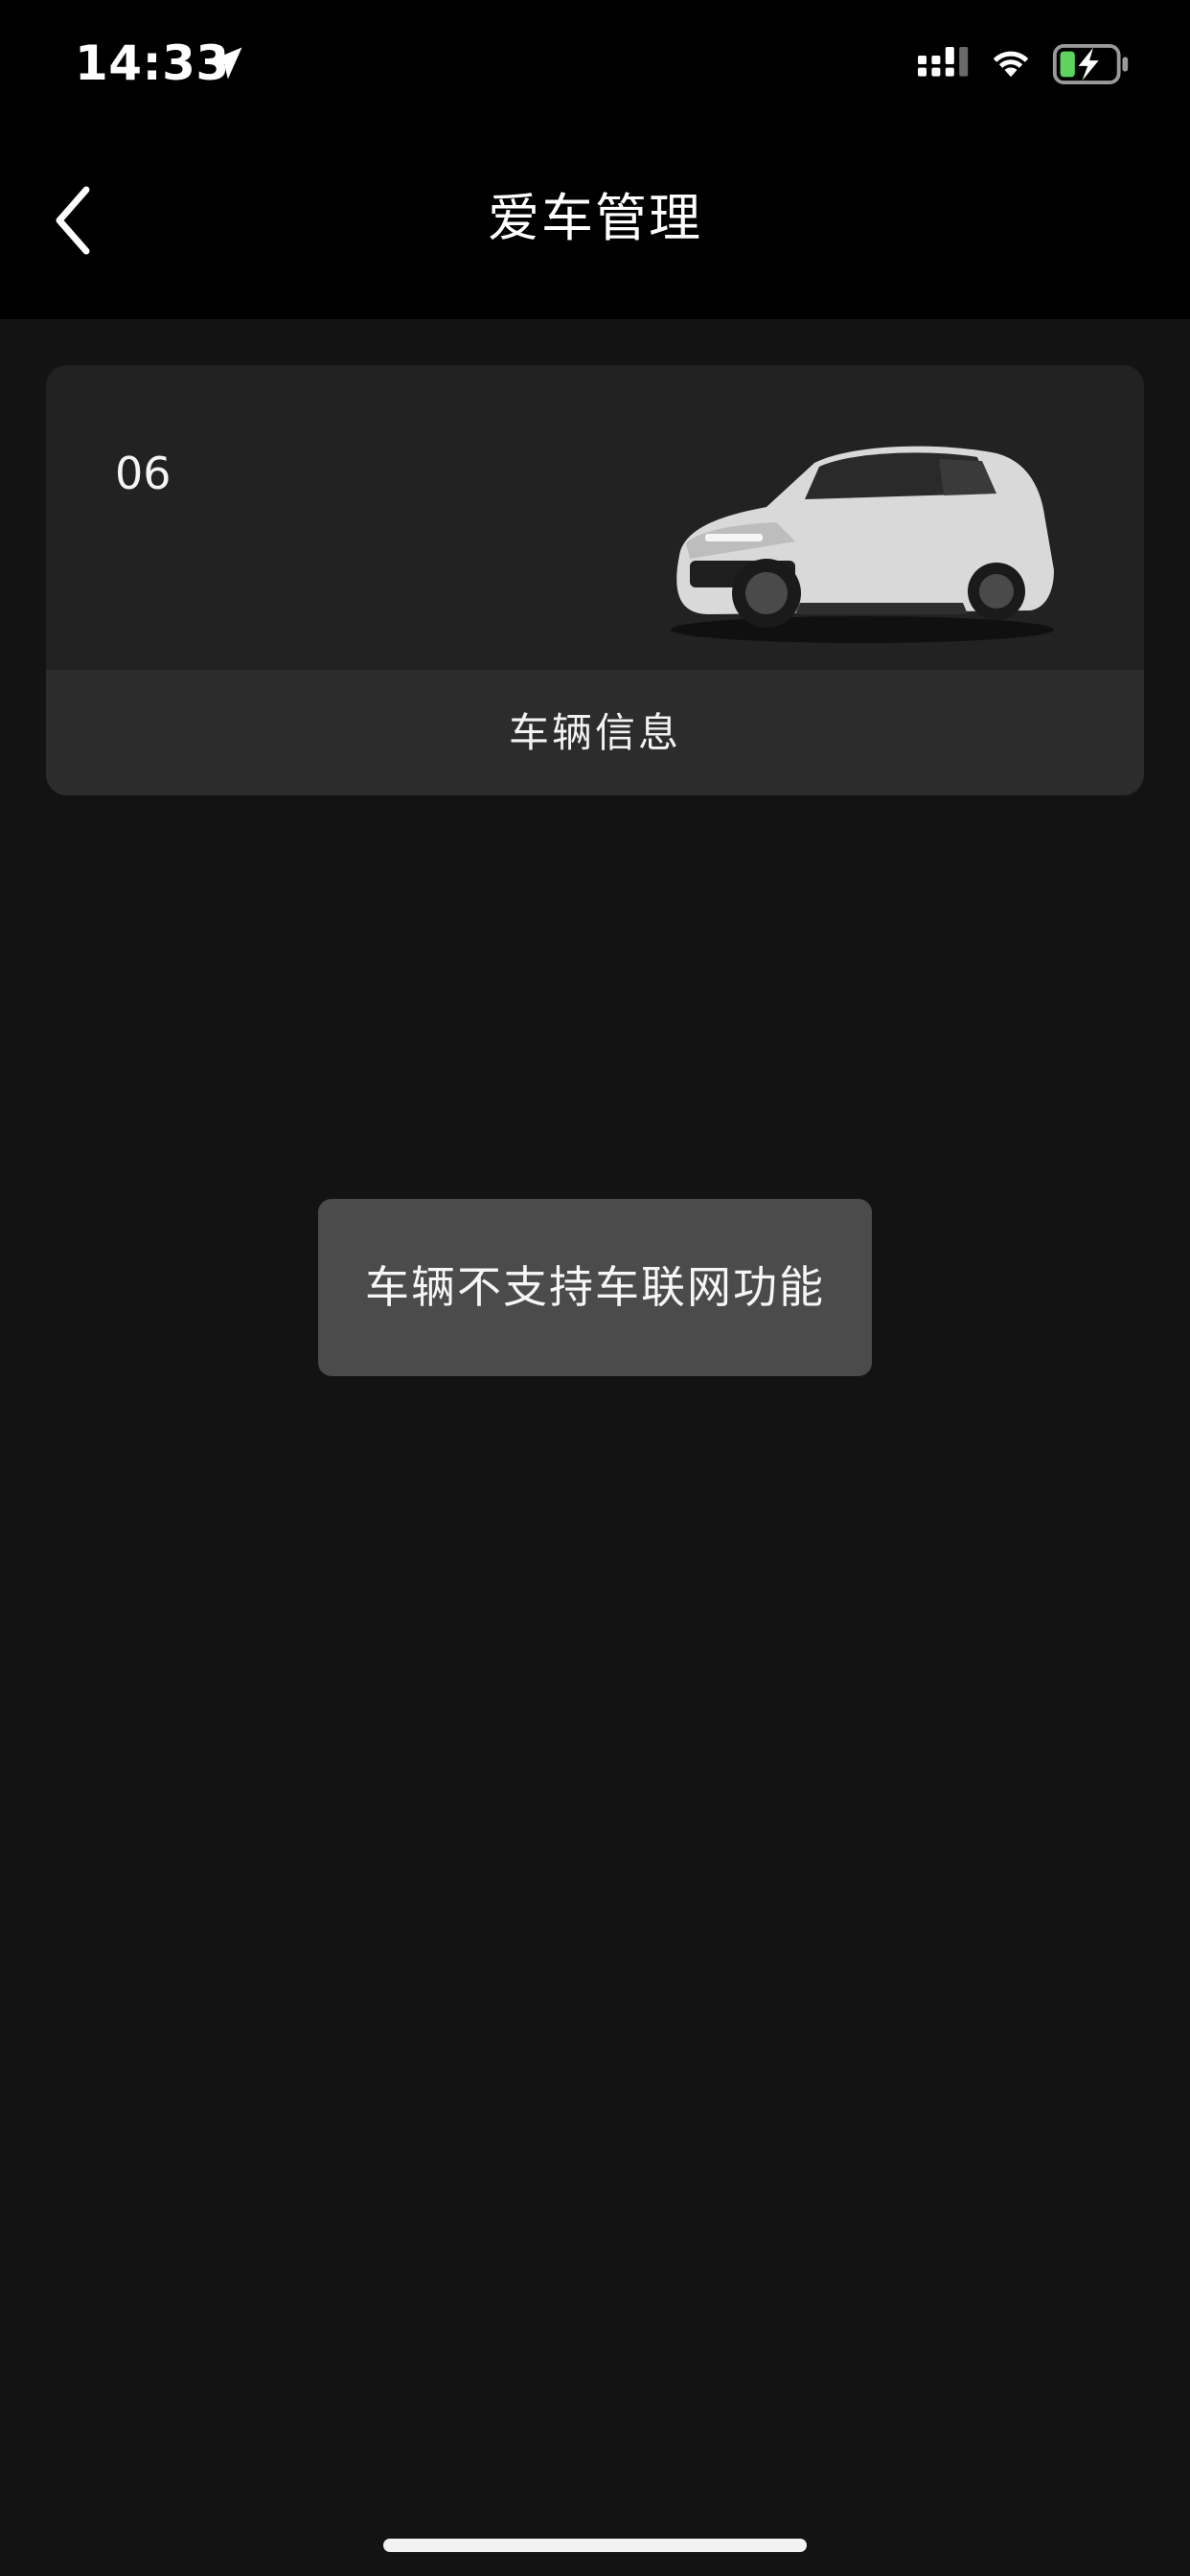 This screenshot has height=2576, width=1190. I want to click on vehicle-card-header: 06, so click(595, 517).